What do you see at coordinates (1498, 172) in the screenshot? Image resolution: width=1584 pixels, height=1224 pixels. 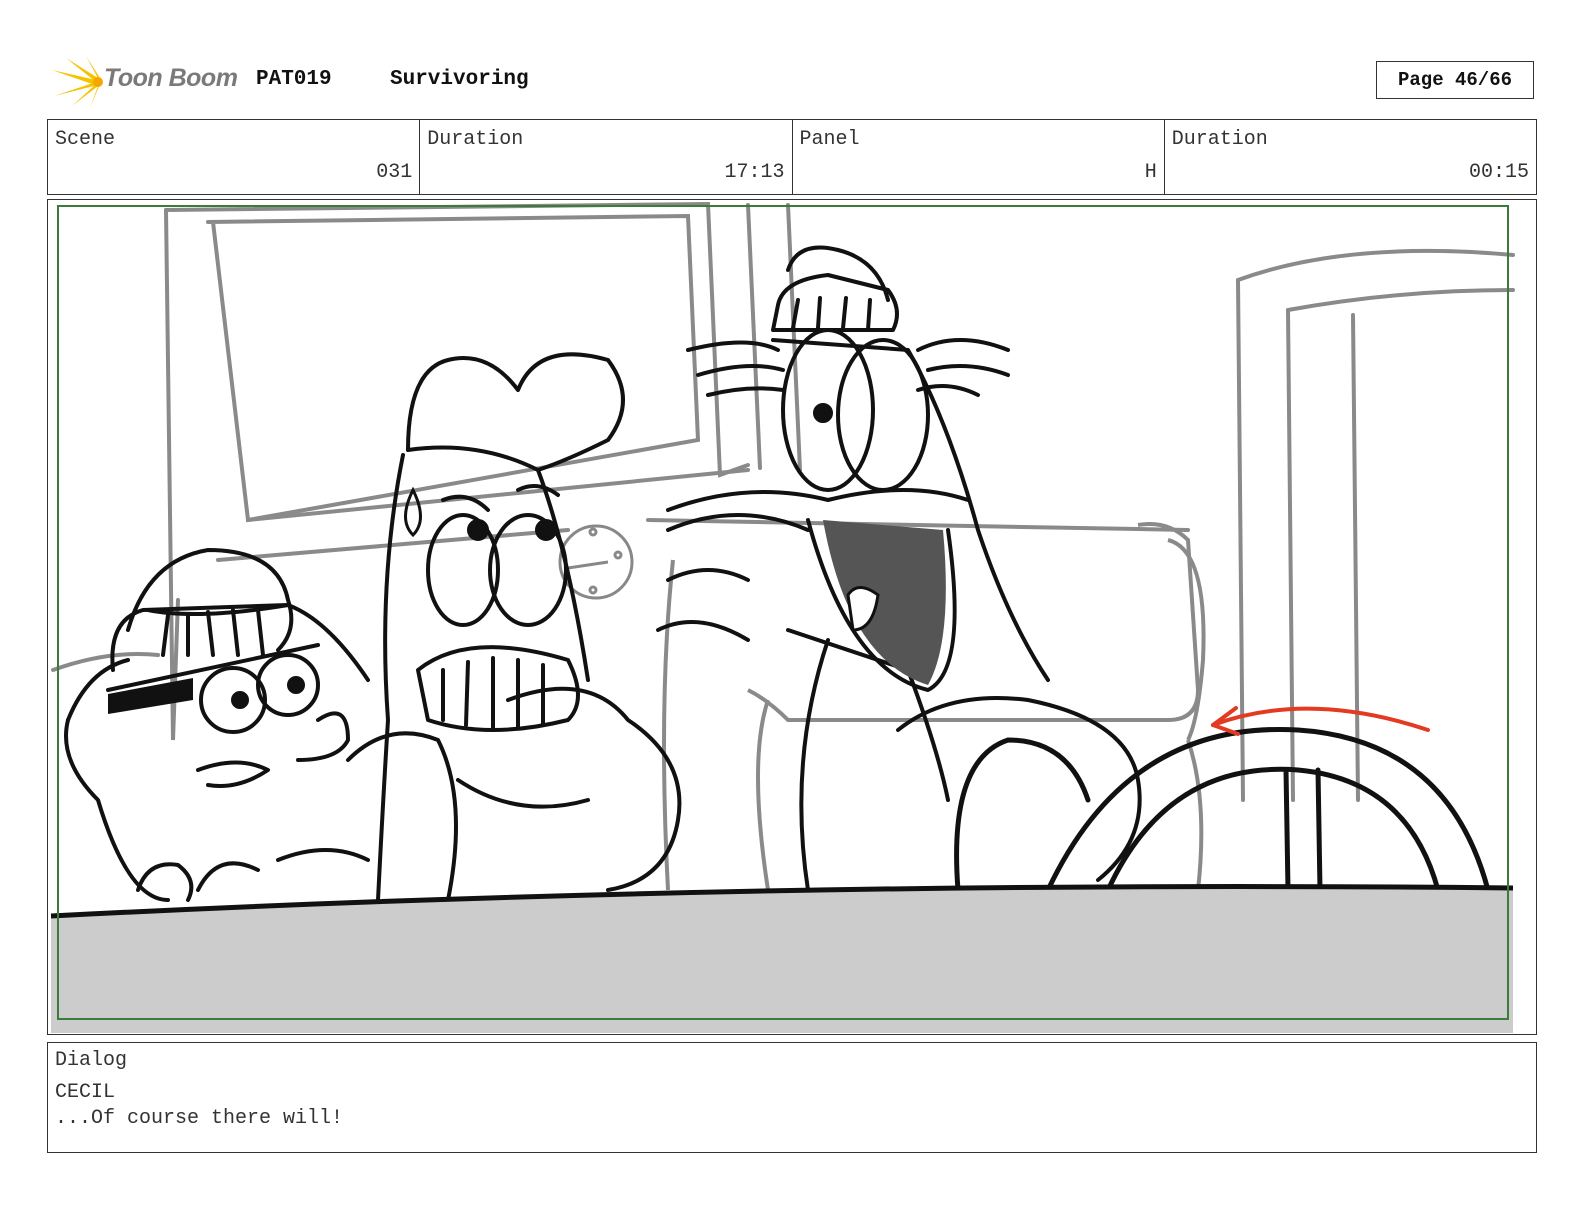 I see `panel-duration-value: 00:15` at bounding box center [1498, 172].